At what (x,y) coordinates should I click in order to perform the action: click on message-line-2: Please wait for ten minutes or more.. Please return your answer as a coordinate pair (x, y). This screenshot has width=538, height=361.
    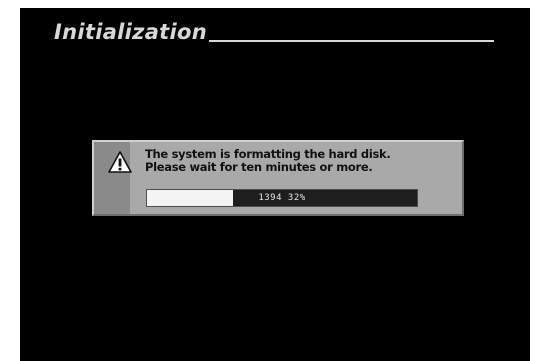
    Looking at the image, I should click on (259, 167).